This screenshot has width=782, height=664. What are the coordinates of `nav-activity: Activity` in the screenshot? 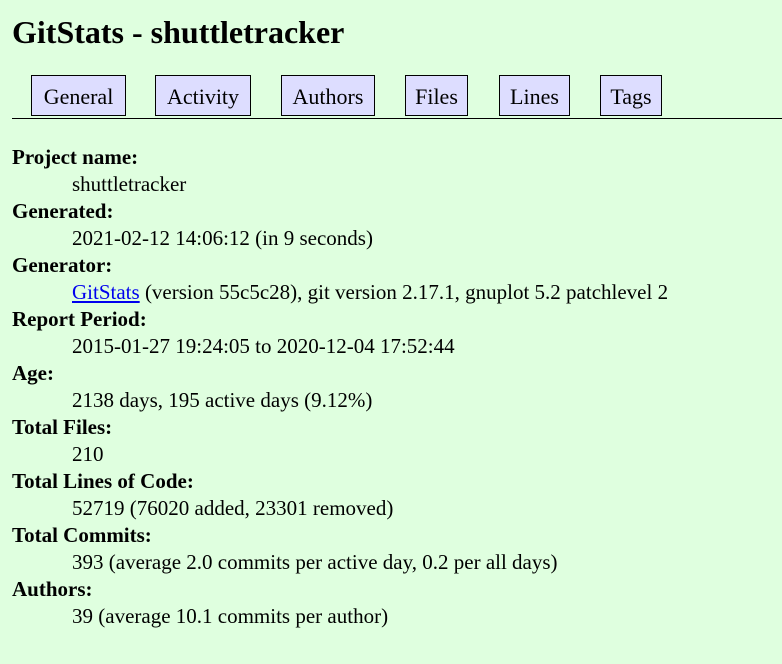 It's located at (203, 95).